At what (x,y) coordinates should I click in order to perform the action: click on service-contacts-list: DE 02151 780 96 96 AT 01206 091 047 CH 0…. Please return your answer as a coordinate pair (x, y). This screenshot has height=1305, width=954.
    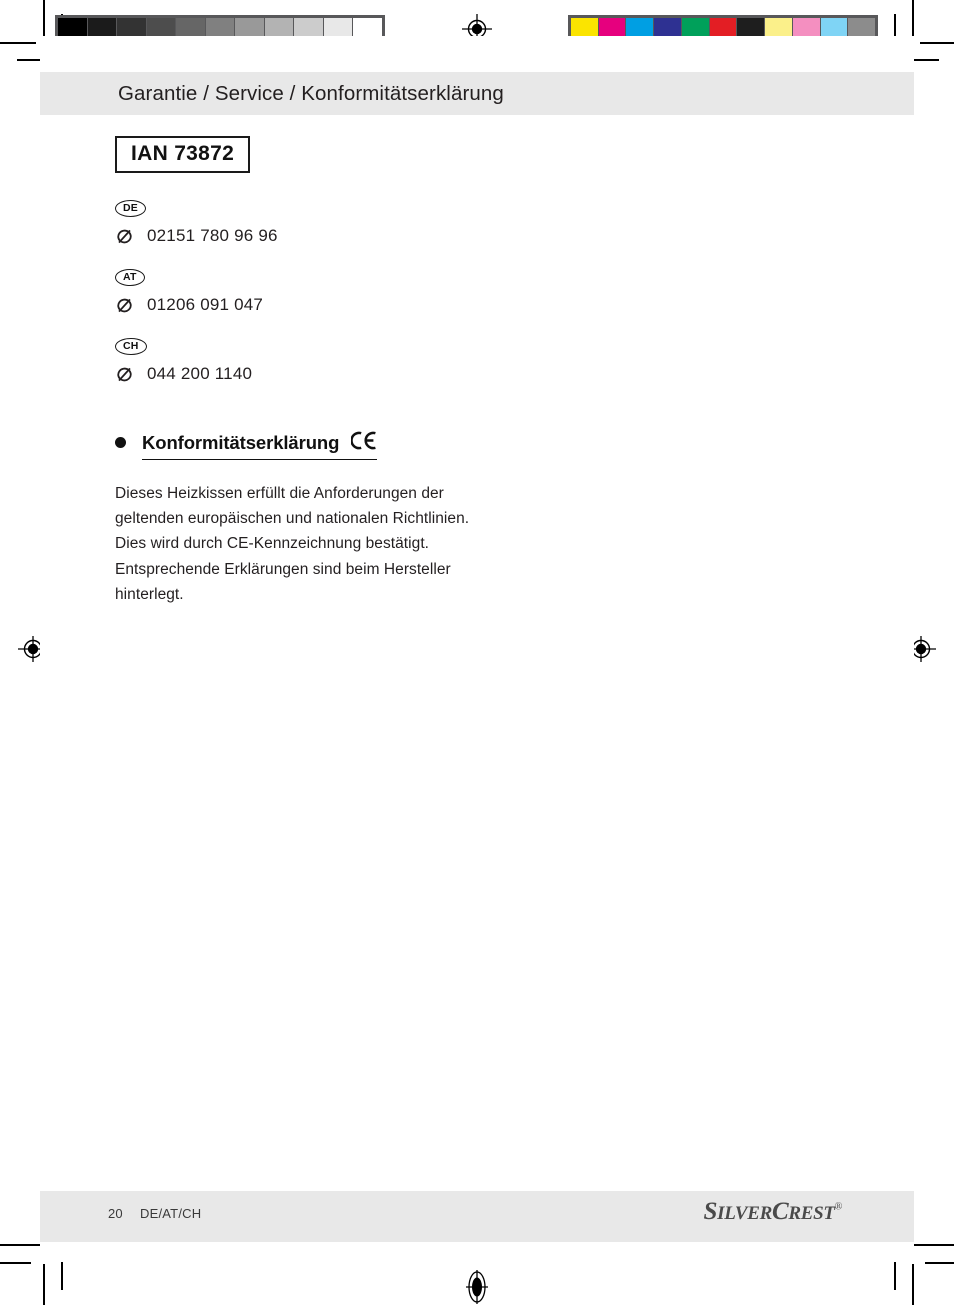
    Looking at the image, I should click on (330, 291).